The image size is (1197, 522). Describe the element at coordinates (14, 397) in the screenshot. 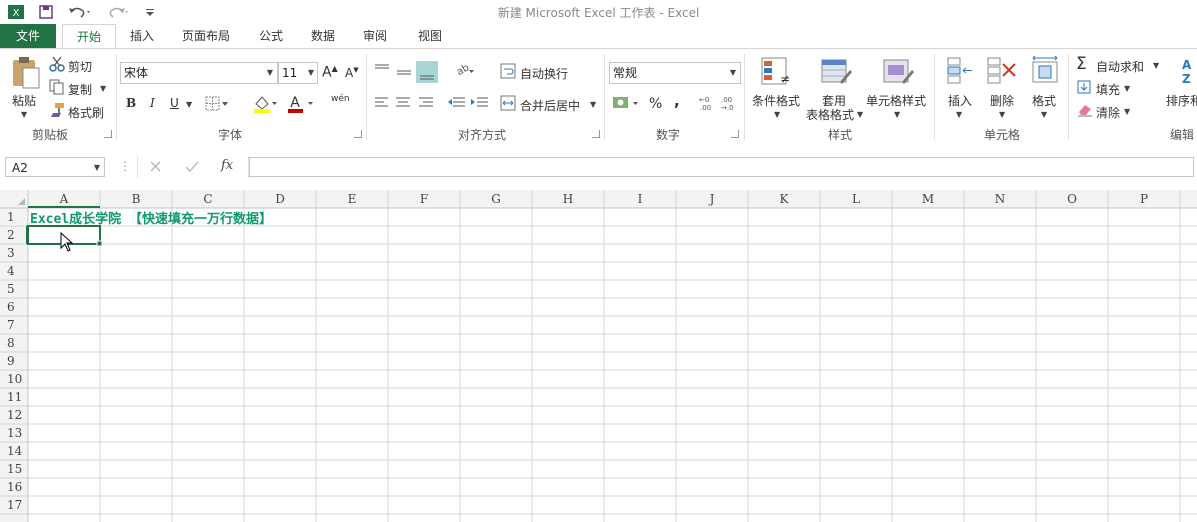

I see `row-header-11: 11` at that location.